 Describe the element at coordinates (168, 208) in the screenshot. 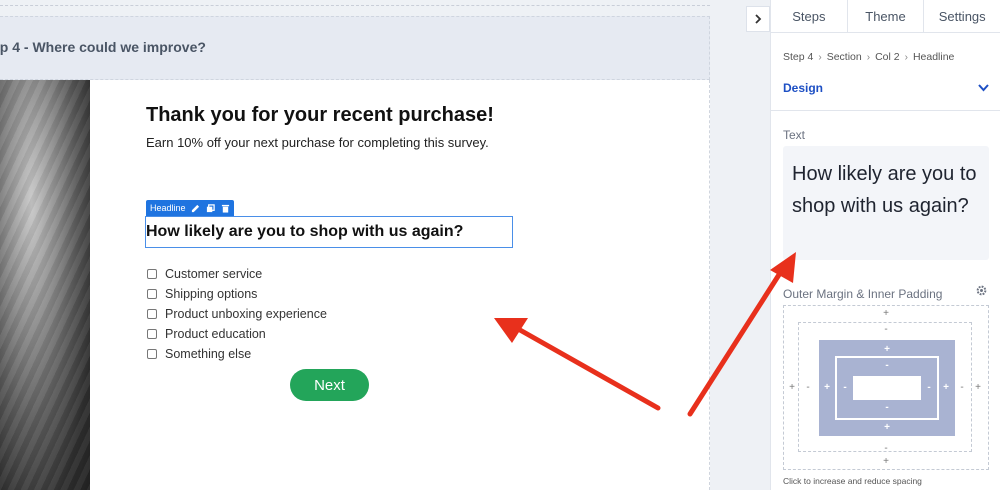

I see `headline-toolbar-label: Headline` at that location.